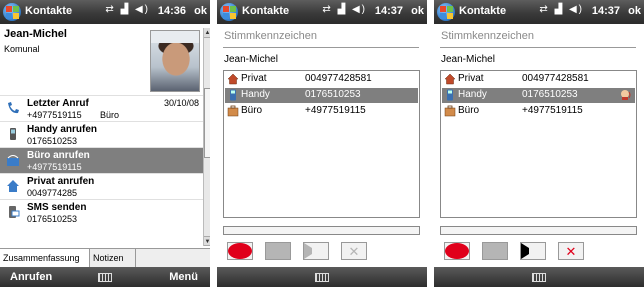  What do you see at coordinates (450, 95) in the screenshot?
I see `mobile-icon` at bounding box center [450, 95].